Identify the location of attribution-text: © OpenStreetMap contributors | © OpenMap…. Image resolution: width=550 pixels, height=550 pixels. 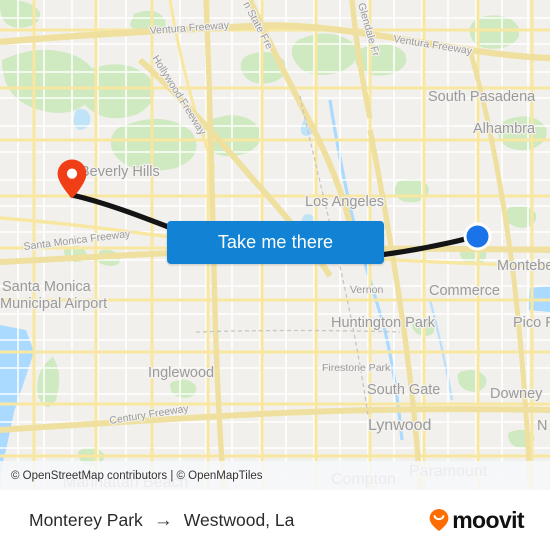
(137, 476).